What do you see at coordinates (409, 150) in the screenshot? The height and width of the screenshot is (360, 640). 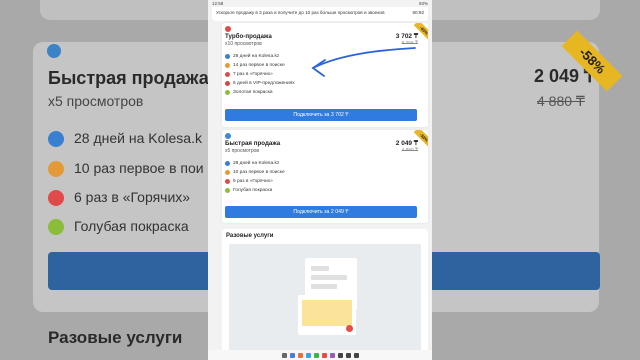 I see `package-old-price: 4 880 ₸` at bounding box center [409, 150].